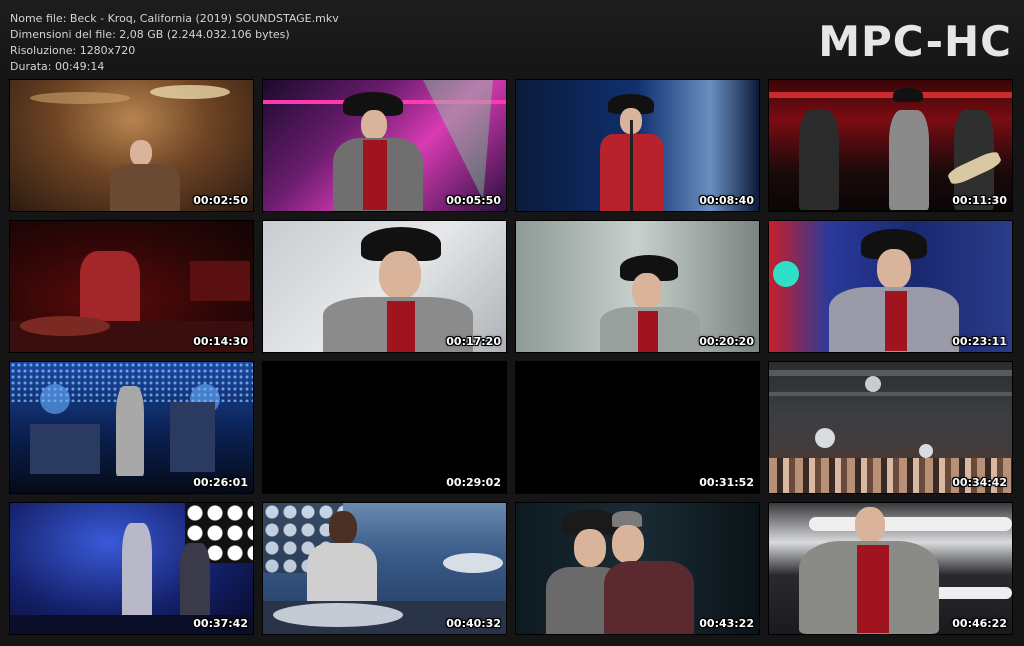  What do you see at coordinates (220, 623) in the screenshot?
I see `thumbnail-timestamp: 00:37:42` at bounding box center [220, 623].